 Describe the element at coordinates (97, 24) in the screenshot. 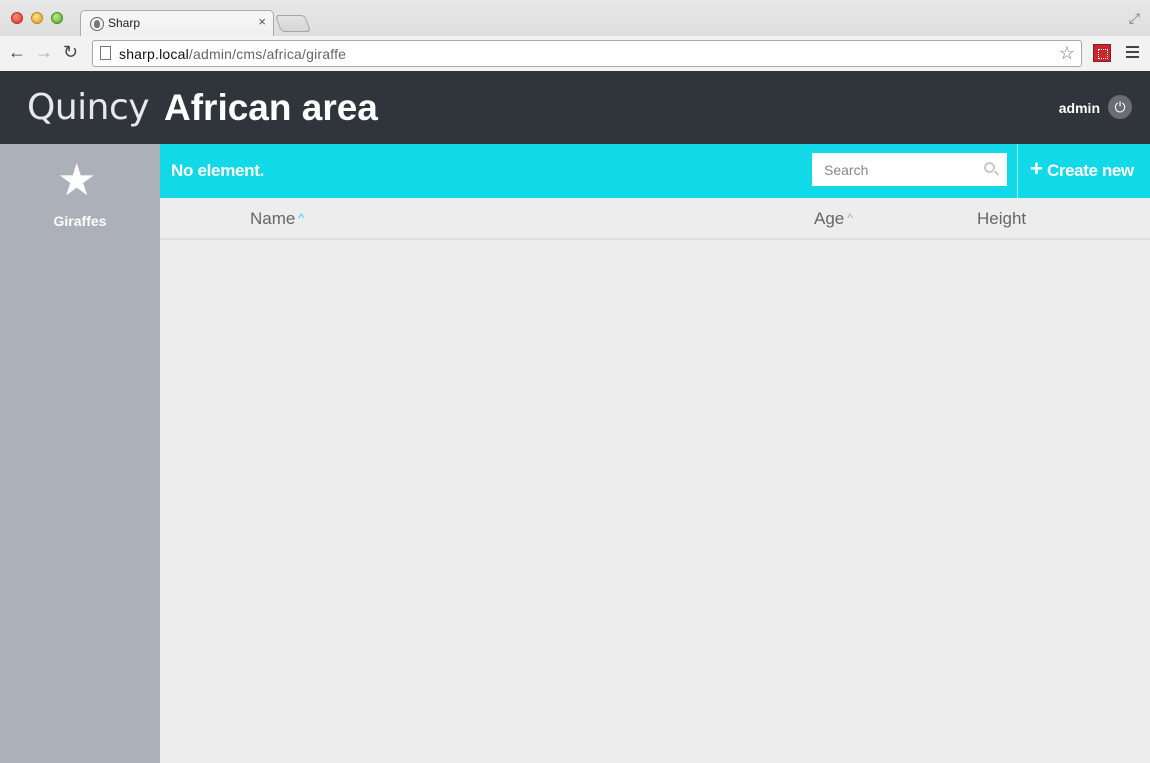

I see `favicon-icon` at that location.